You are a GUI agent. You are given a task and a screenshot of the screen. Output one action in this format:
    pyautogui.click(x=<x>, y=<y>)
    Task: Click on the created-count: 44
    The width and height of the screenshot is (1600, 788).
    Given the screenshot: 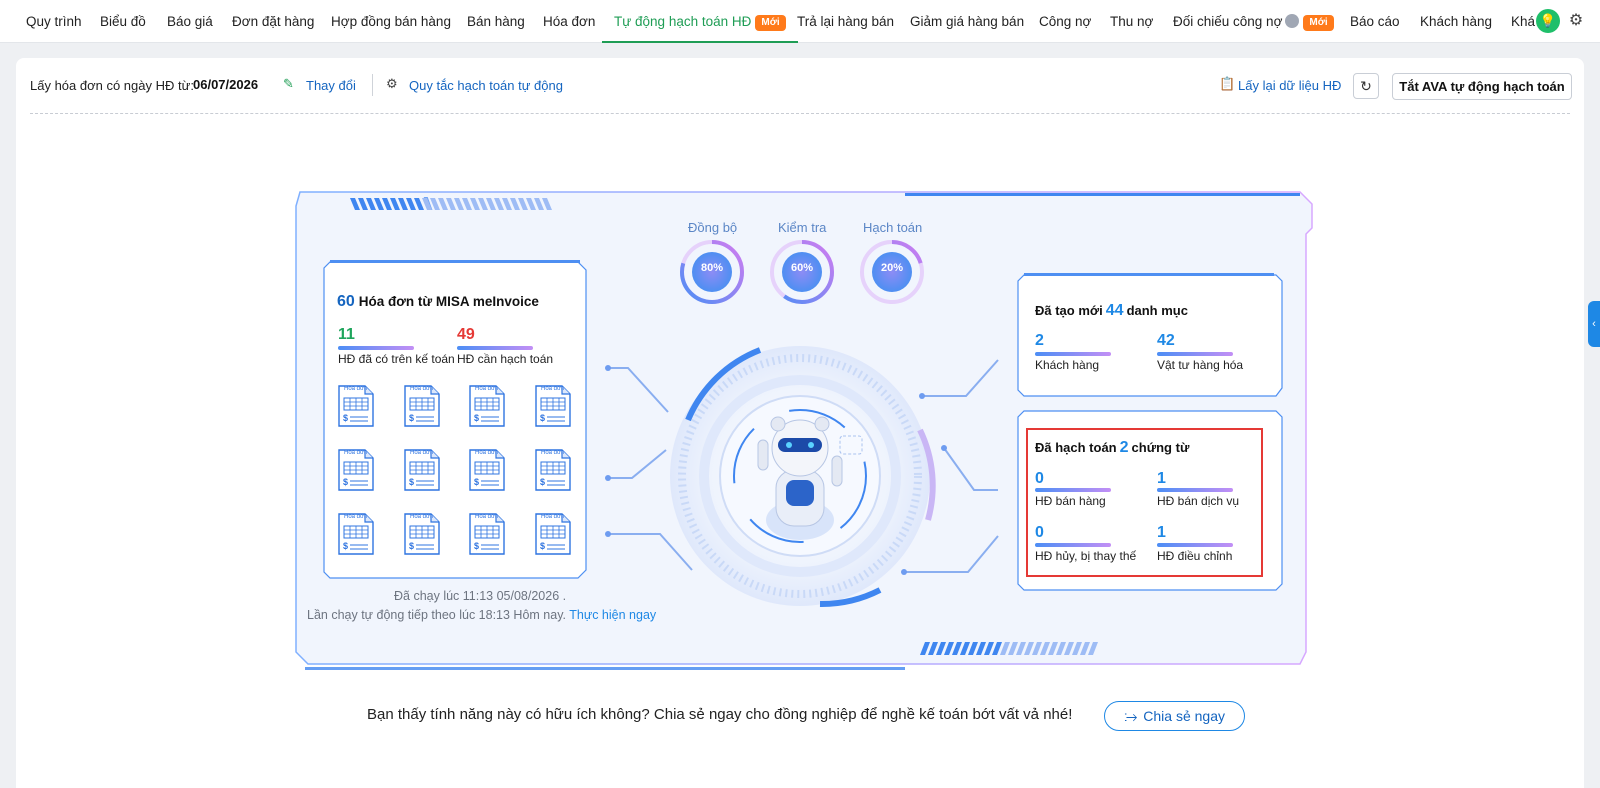 What is the action you would take?
    pyautogui.click(x=1114, y=310)
    